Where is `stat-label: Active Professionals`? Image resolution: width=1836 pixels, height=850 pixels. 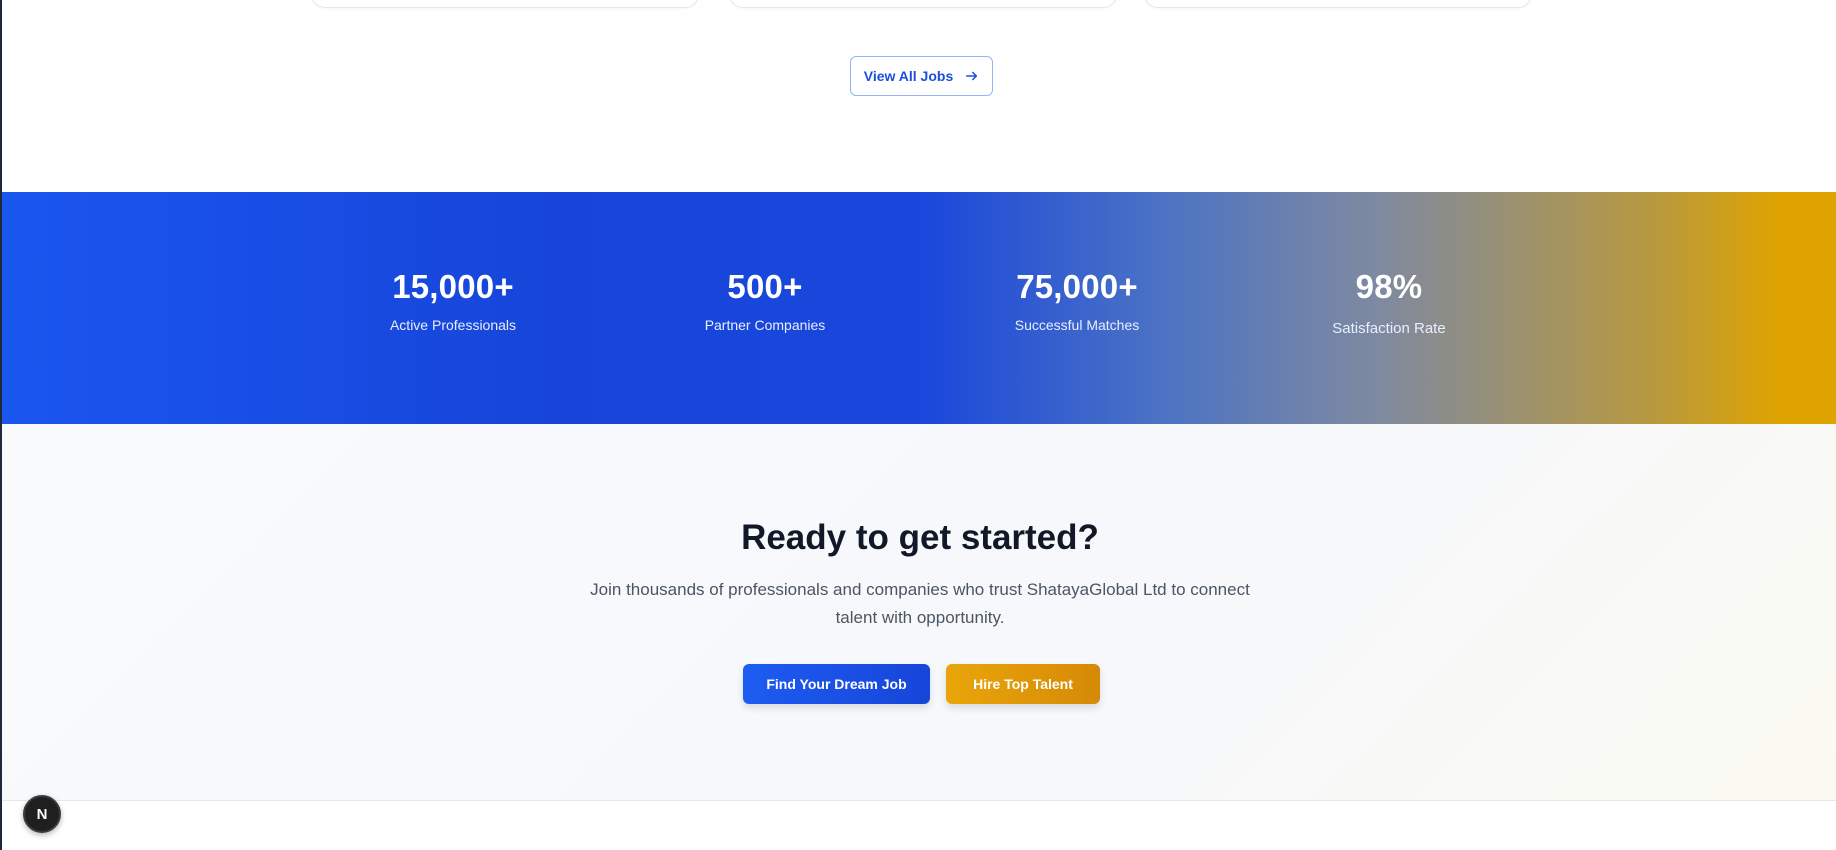 stat-label: Active Professionals is located at coordinates (453, 325).